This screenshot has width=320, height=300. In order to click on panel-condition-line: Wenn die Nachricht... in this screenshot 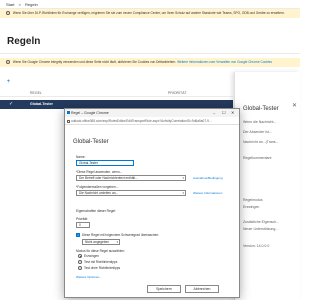, I will do `click(260, 122)`.